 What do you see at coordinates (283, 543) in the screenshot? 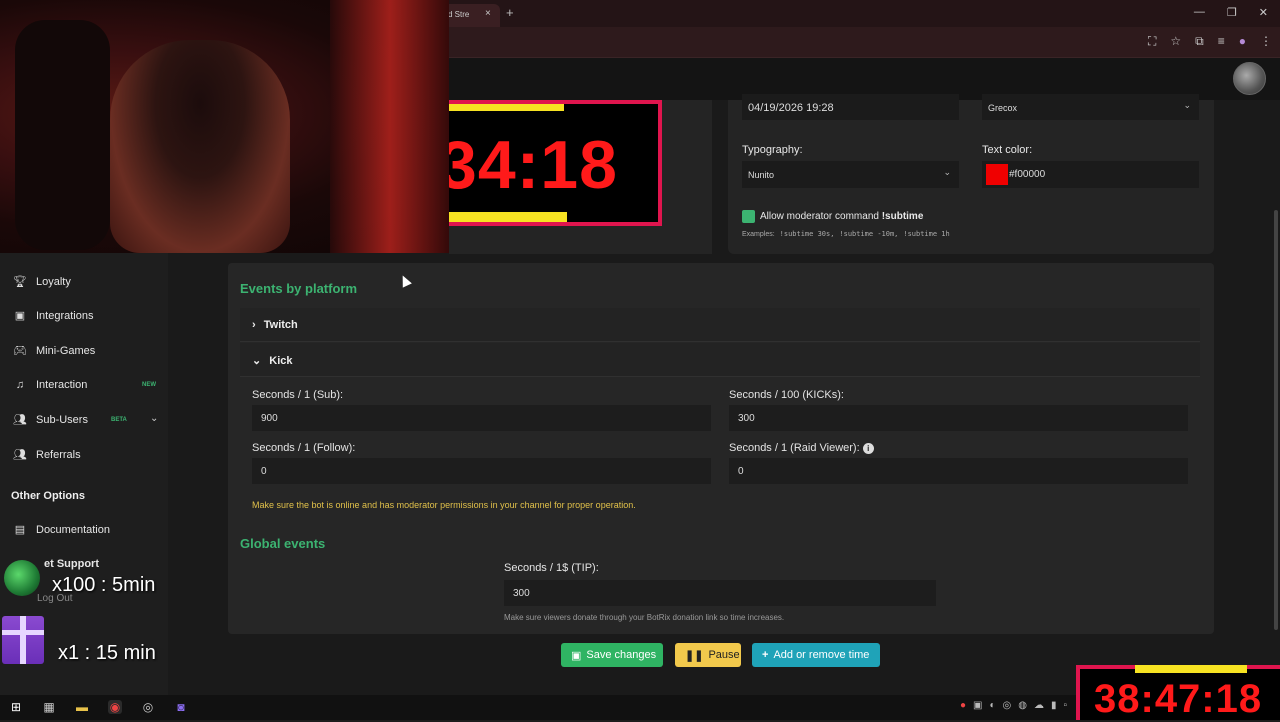
I see `global-events-title: Global events` at bounding box center [283, 543].